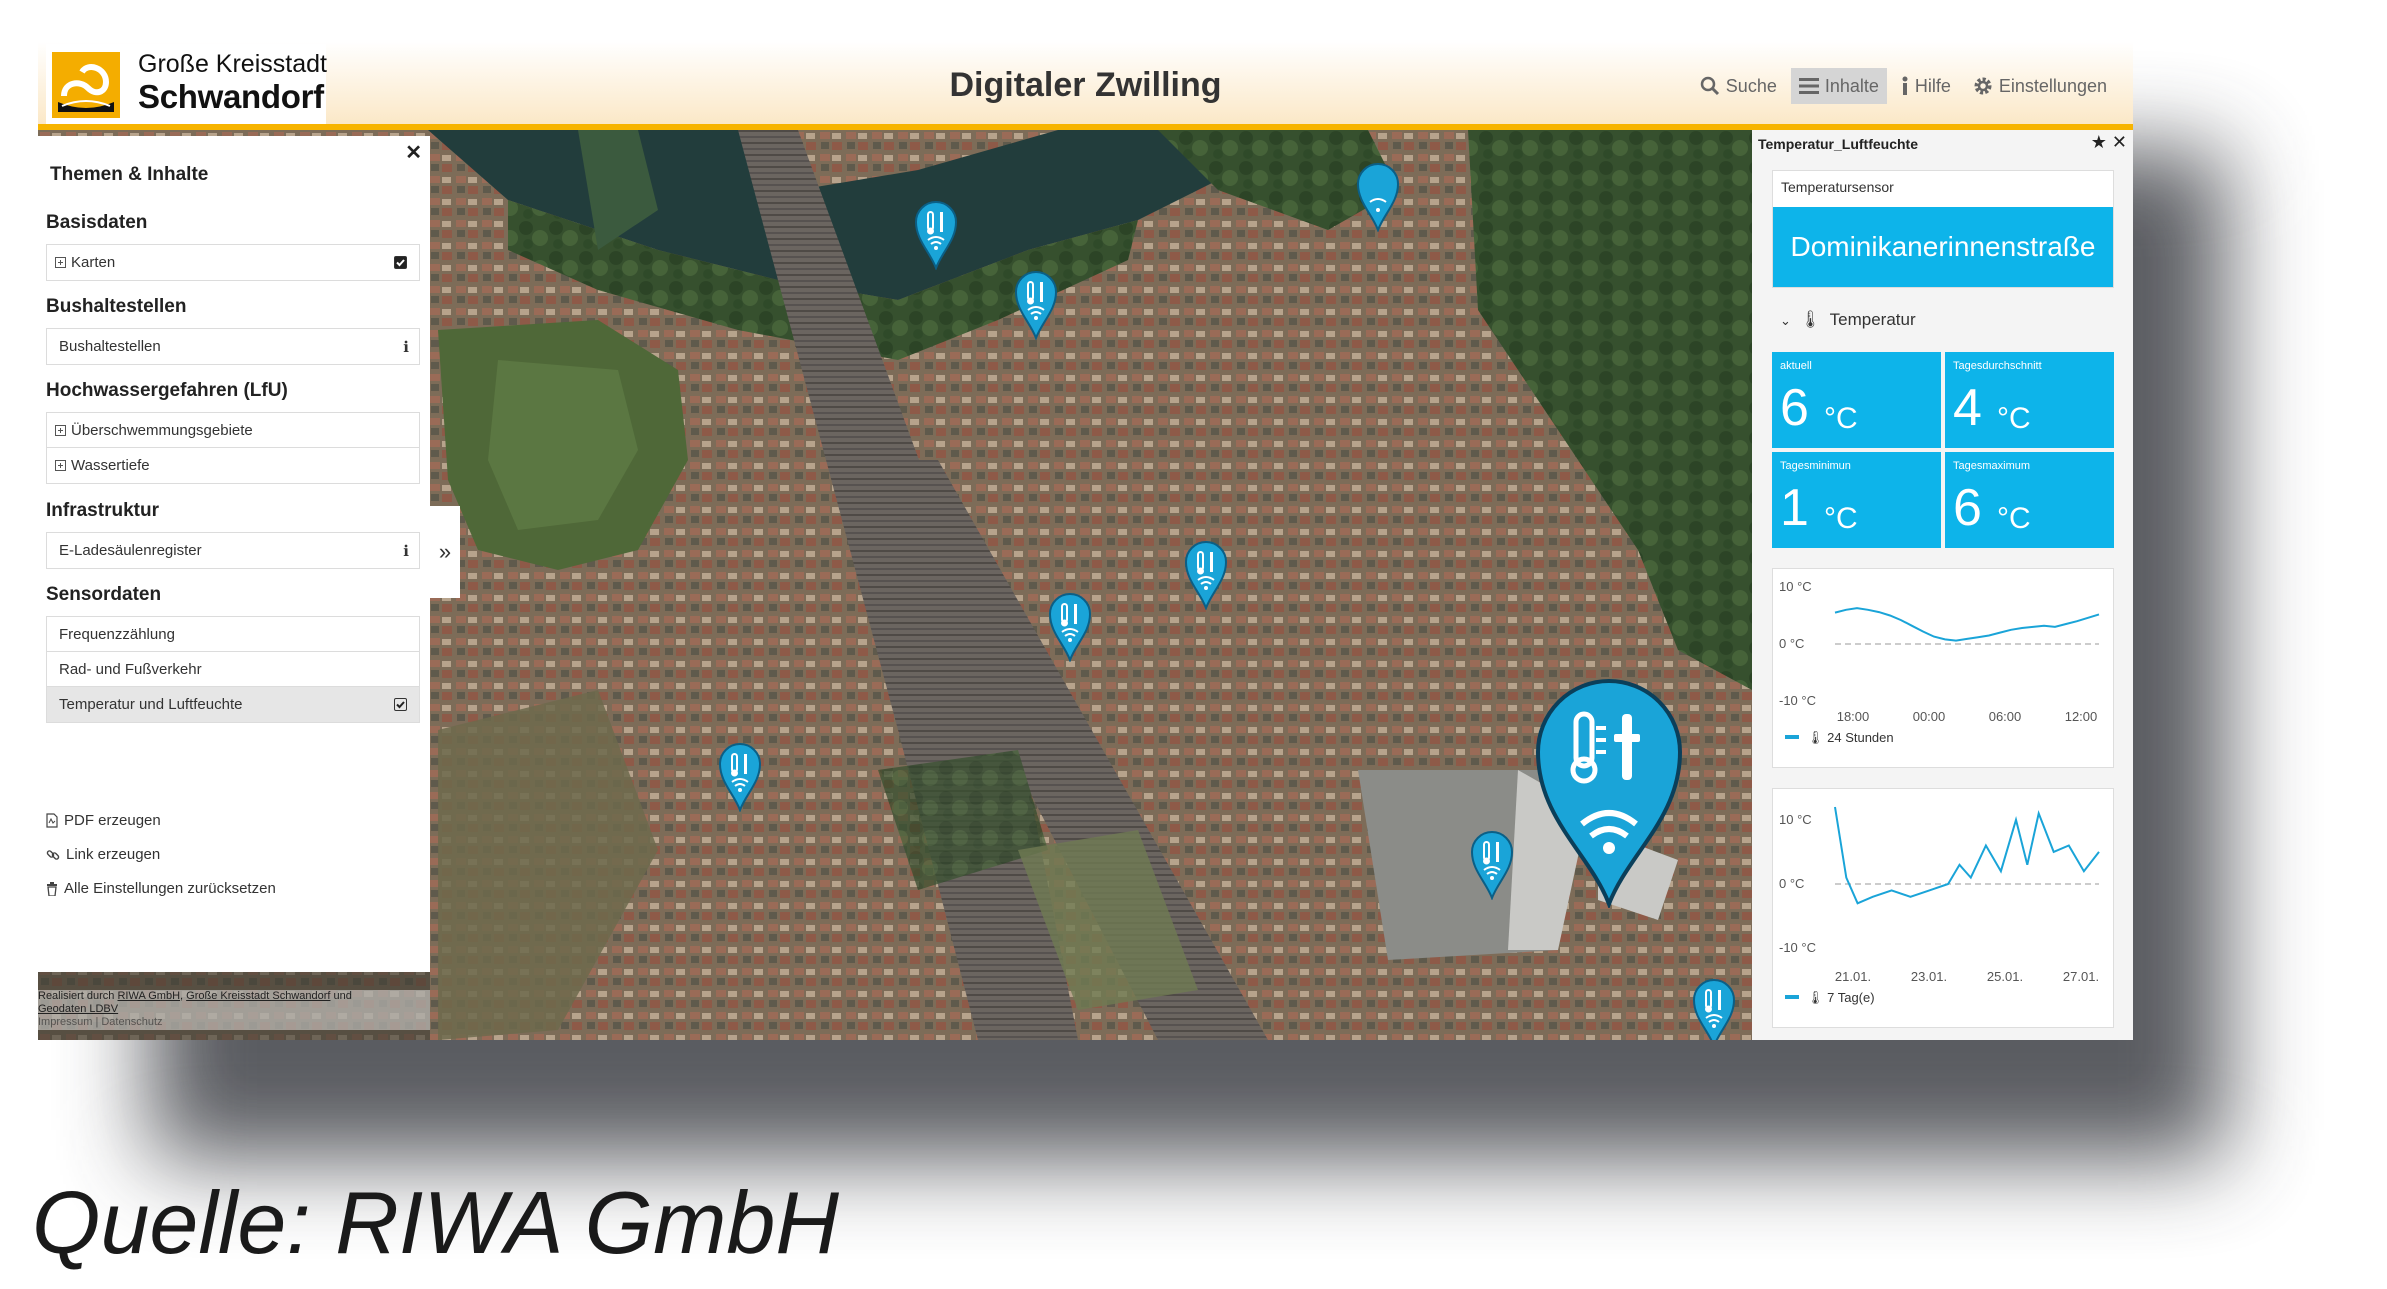 The width and height of the screenshot is (2387, 1289). What do you see at coordinates (2081, 716) in the screenshot?
I see `x-tick-label: 12:00` at bounding box center [2081, 716].